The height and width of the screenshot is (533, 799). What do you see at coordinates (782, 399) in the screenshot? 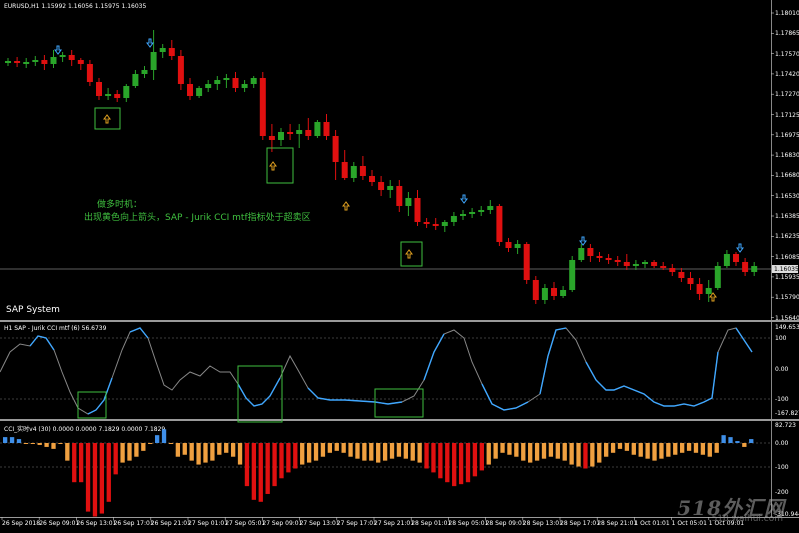
I see `jurik-axis-label: -100` at bounding box center [782, 399].